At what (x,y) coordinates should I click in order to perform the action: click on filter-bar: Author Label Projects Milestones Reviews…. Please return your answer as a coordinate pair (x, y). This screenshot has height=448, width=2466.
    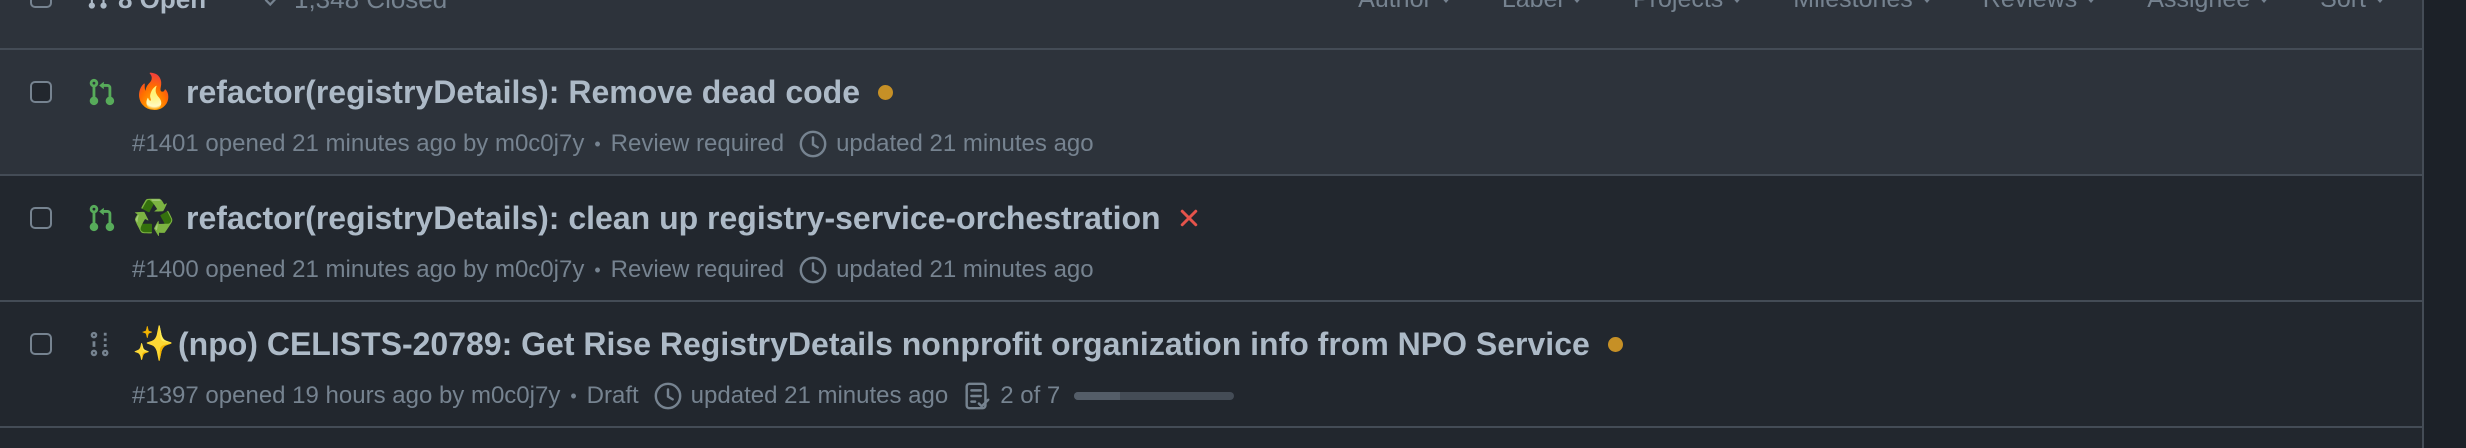
    Looking at the image, I should click on (1847, 7).